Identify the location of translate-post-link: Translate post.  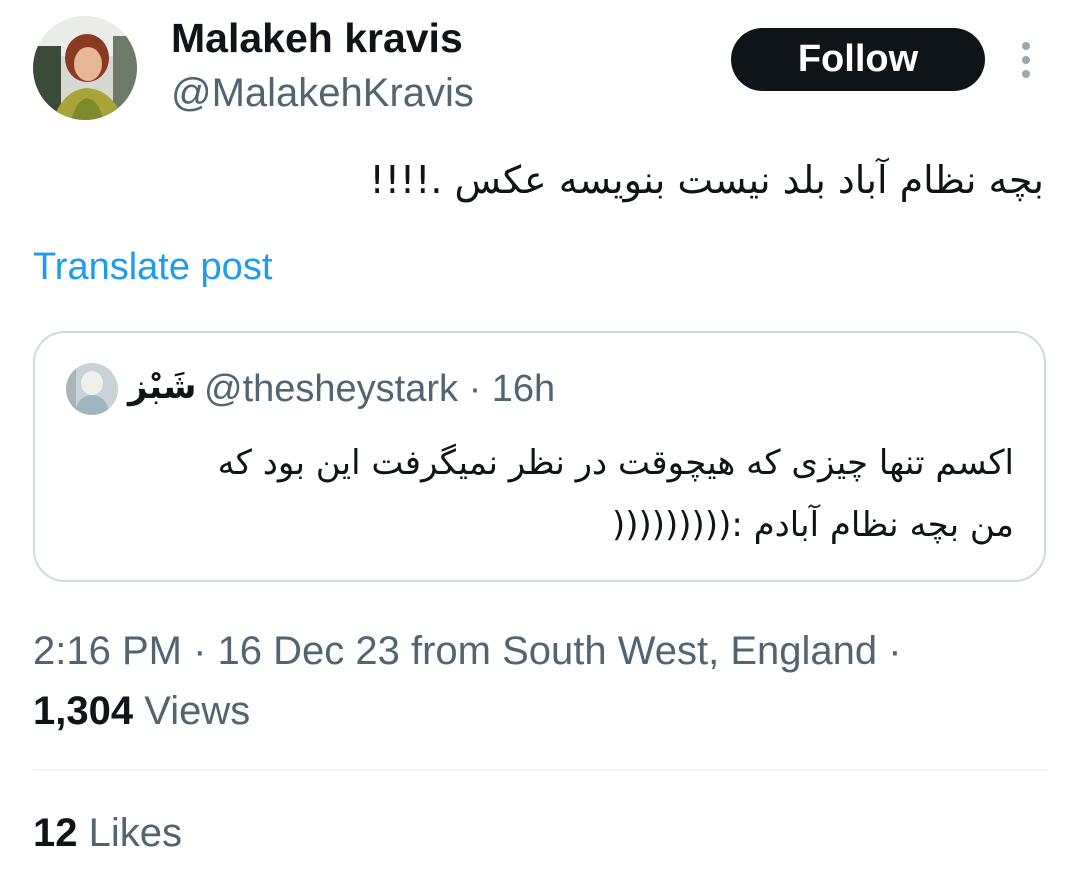
(152, 267).